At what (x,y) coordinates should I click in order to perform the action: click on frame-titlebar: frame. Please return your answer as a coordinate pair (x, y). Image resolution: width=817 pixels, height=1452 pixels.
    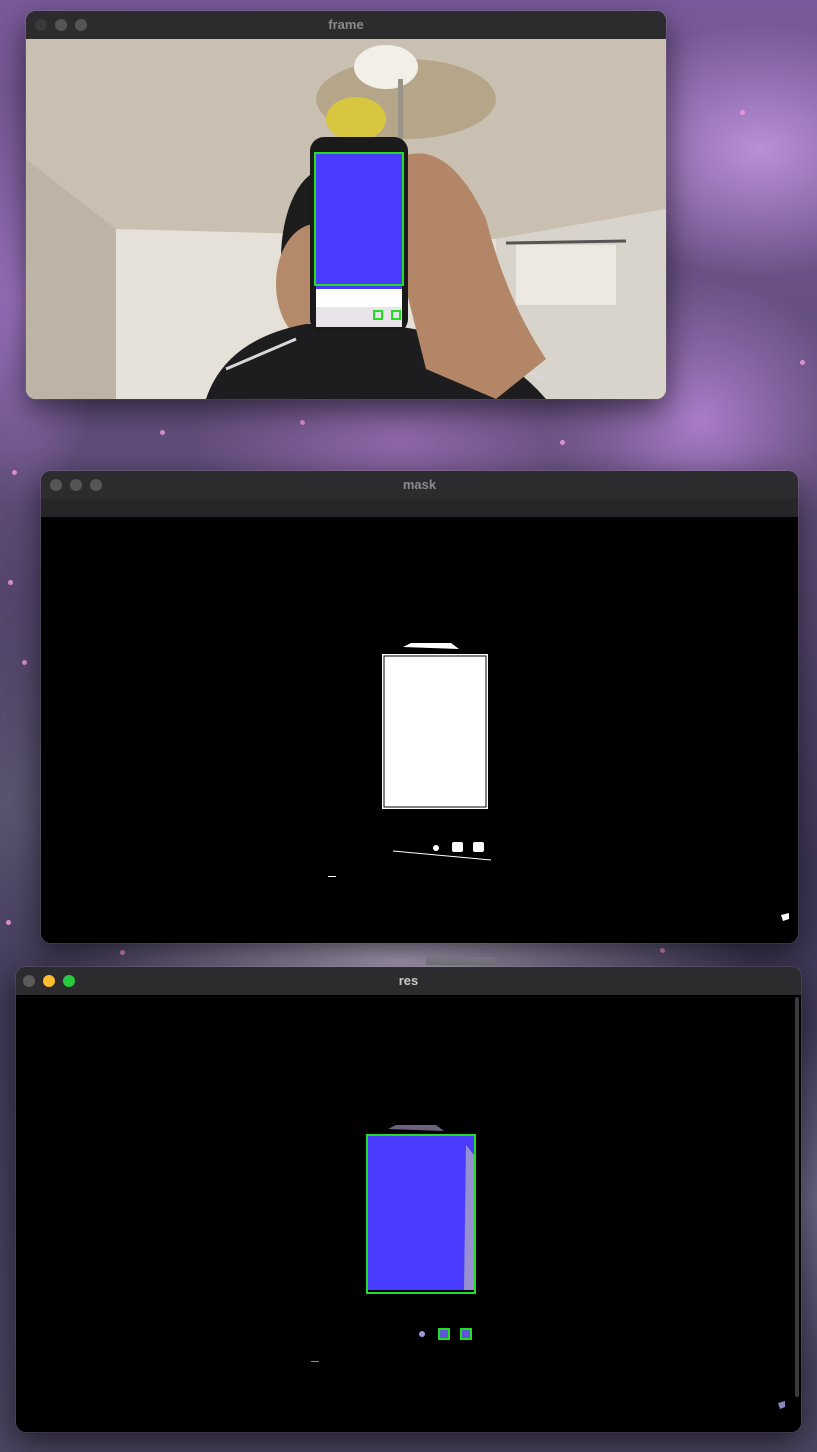
    Looking at the image, I should click on (346, 25).